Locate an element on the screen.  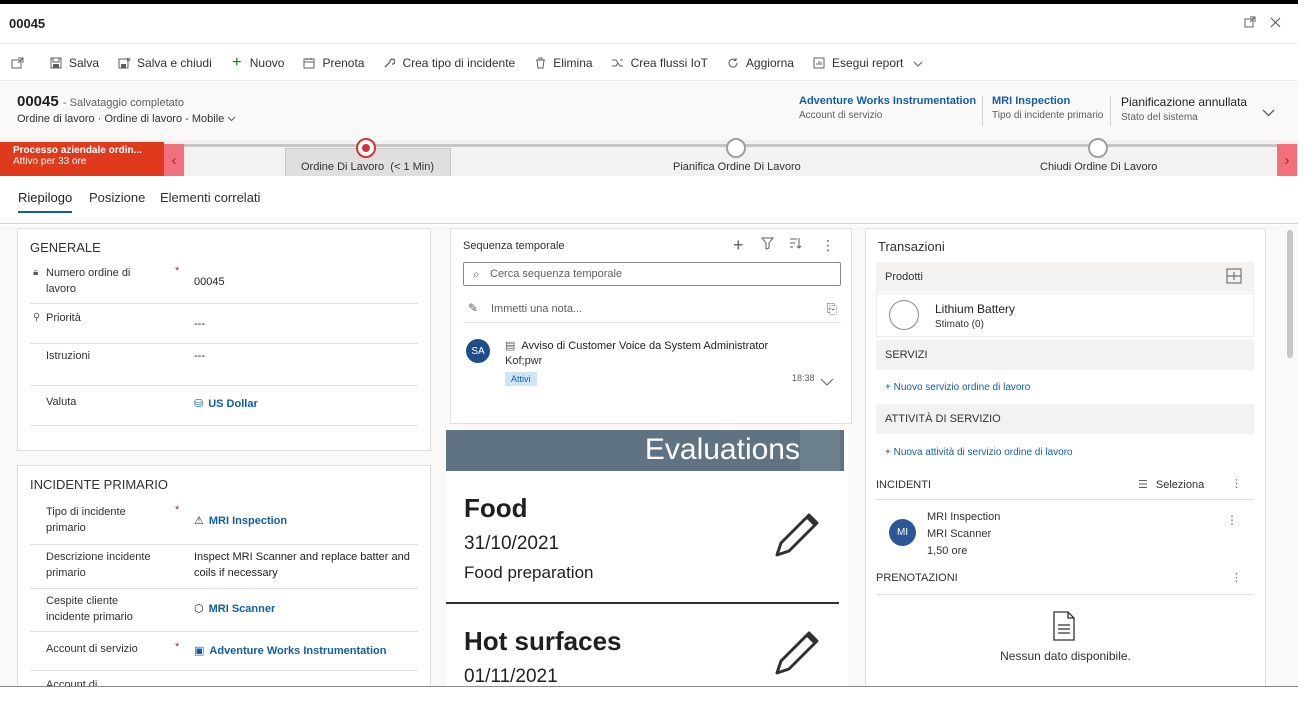
save-close-button: Salva e chiudi is located at coordinates (164, 63).